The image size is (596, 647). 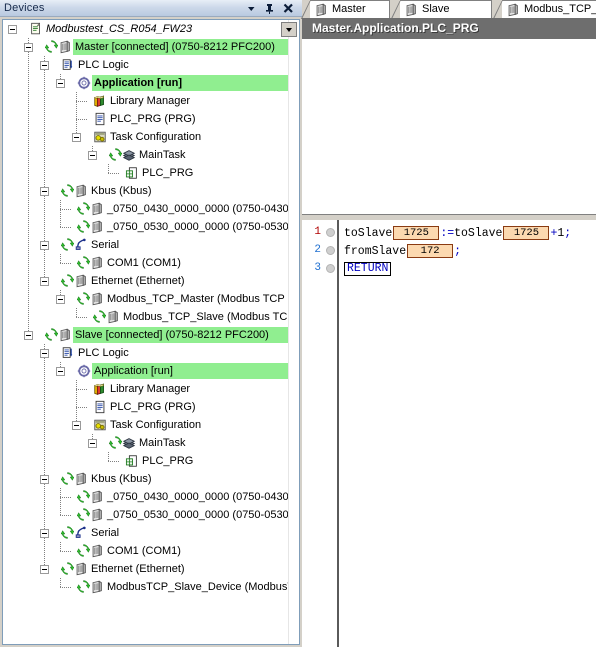 I want to click on tree-item-slave-maintask-plcprg: PLC_PRG, so click(x=151, y=461).